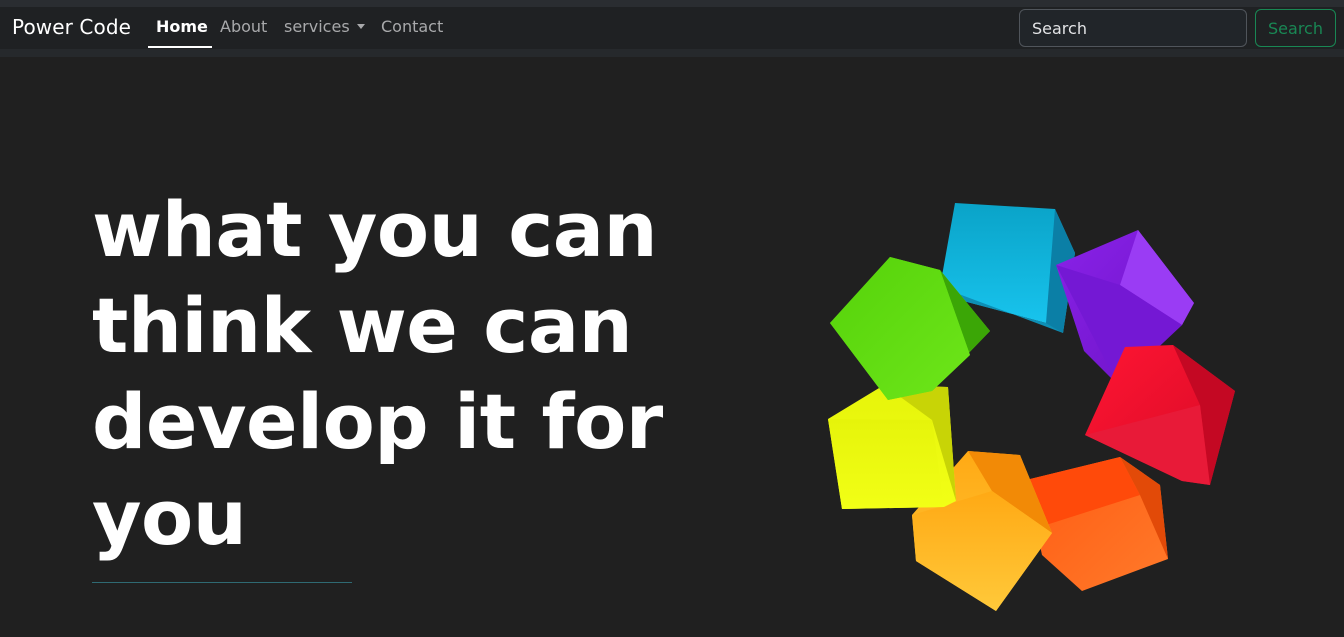 The image size is (1344, 637). I want to click on nav-home: Home, so click(182, 26).